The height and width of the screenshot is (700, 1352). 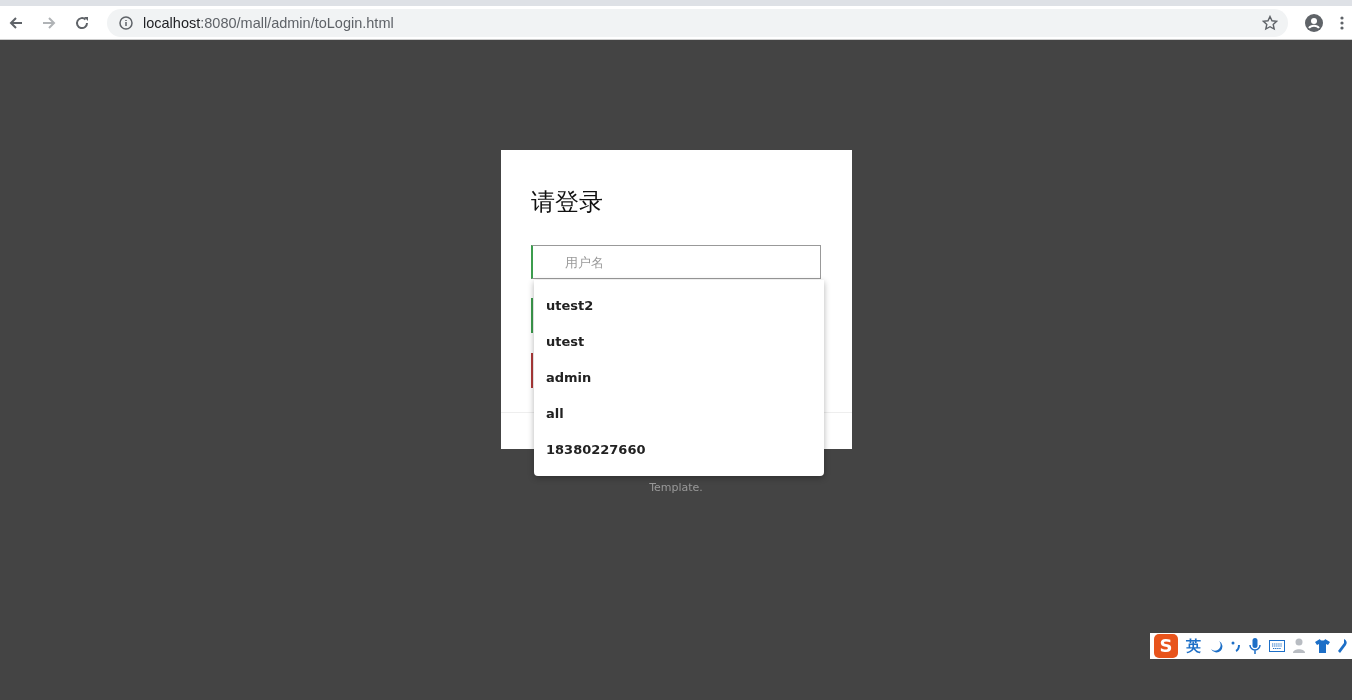 What do you see at coordinates (268, 22) in the screenshot?
I see `url-text: localhost:8080/mall/admin/toLogin.html` at bounding box center [268, 22].